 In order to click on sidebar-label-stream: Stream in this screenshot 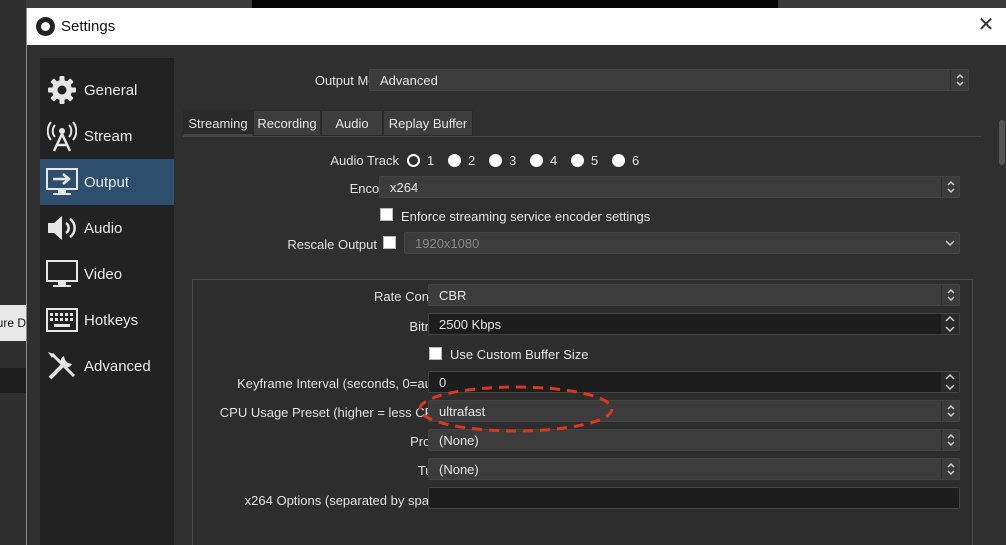, I will do `click(108, 136)`.